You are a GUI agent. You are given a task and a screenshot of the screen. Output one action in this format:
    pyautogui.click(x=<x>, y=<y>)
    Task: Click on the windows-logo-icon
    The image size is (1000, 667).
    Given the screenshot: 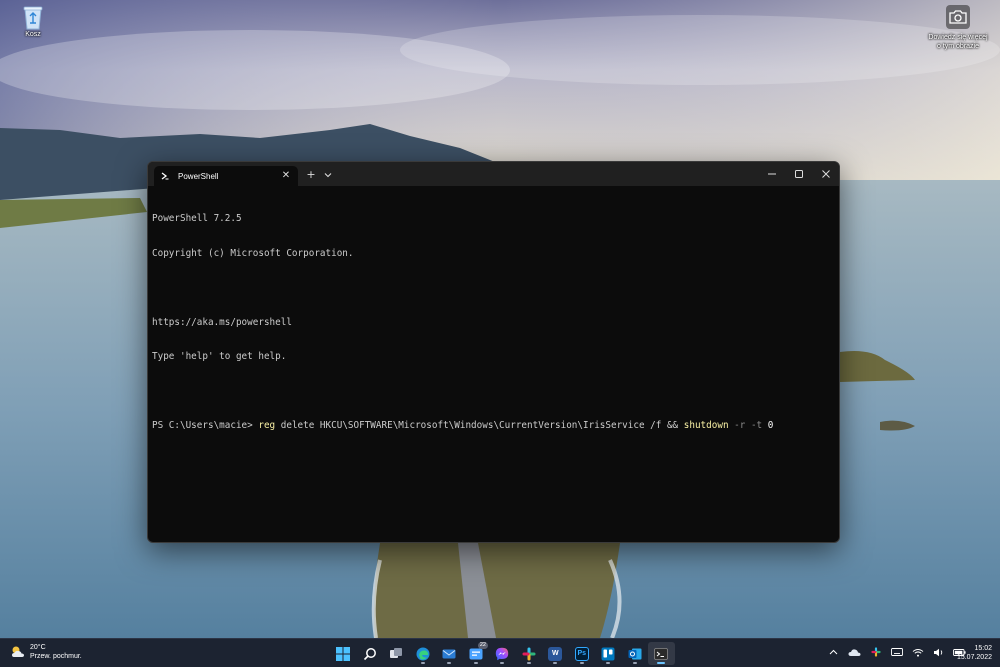 What is the action you would take?
    pyautogui.click(x=343, y=653)
    